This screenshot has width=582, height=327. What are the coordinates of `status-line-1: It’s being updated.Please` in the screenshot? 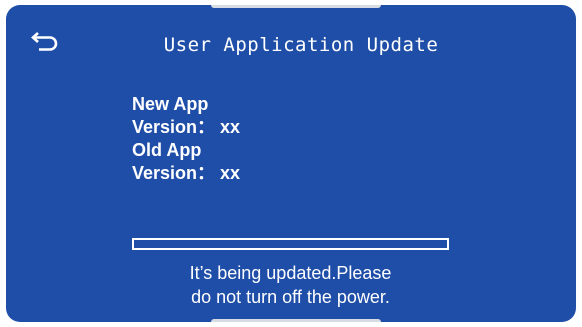 It's located at (290, 273).